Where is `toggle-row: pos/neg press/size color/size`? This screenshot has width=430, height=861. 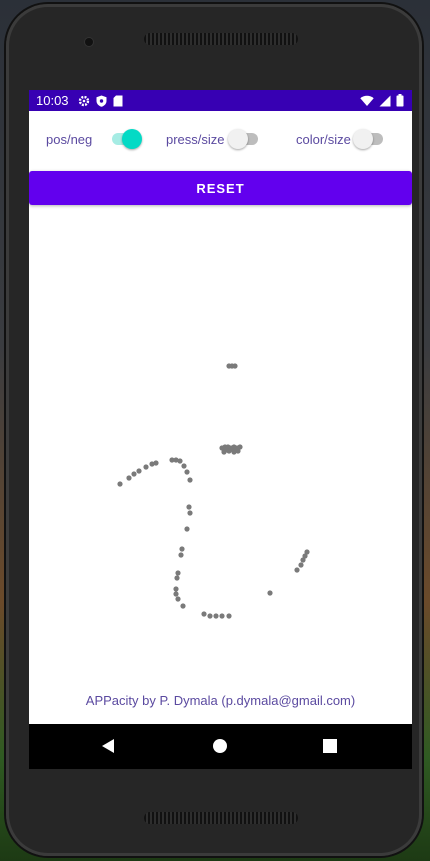
toggle-row: pos/neg press/size color/size is located at coordinates (220, 139).